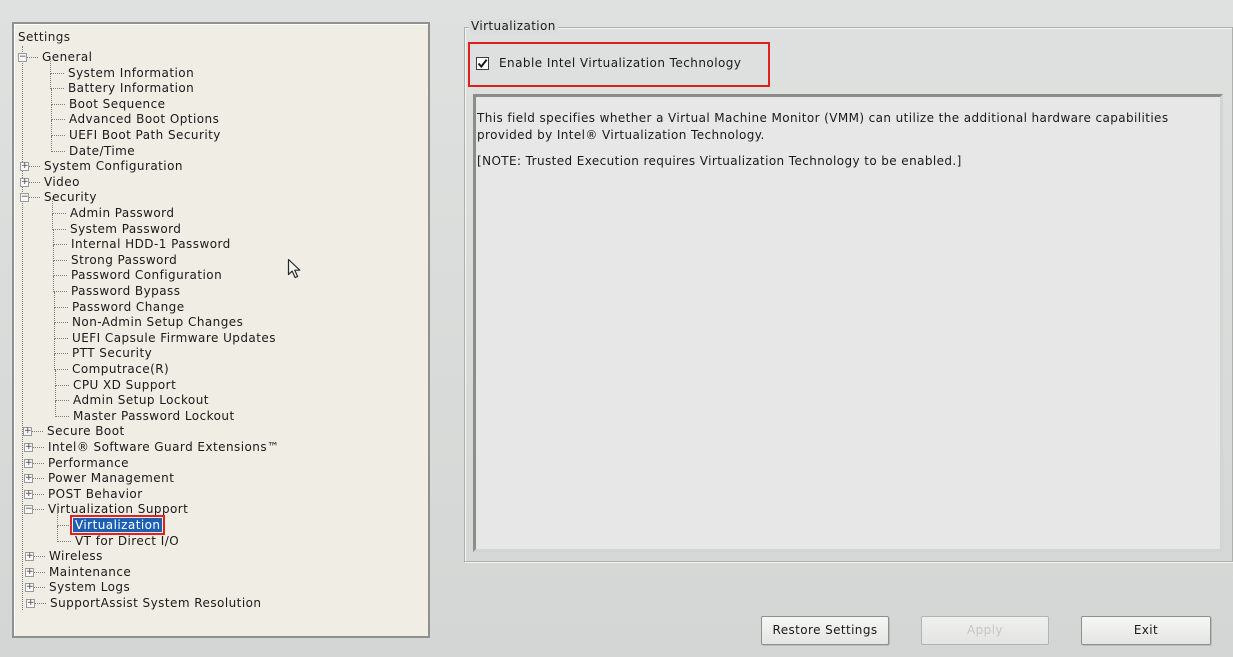 Image resolution: width=1233 pixels, height=657 pixels. I want to click on tree-item-label: POST Behavior, so click(95, 494).